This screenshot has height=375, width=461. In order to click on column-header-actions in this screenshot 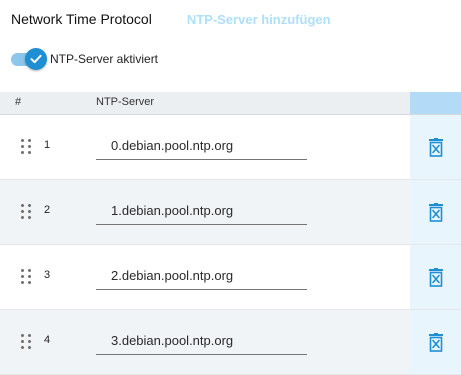, I will do `click(435, 103)`.